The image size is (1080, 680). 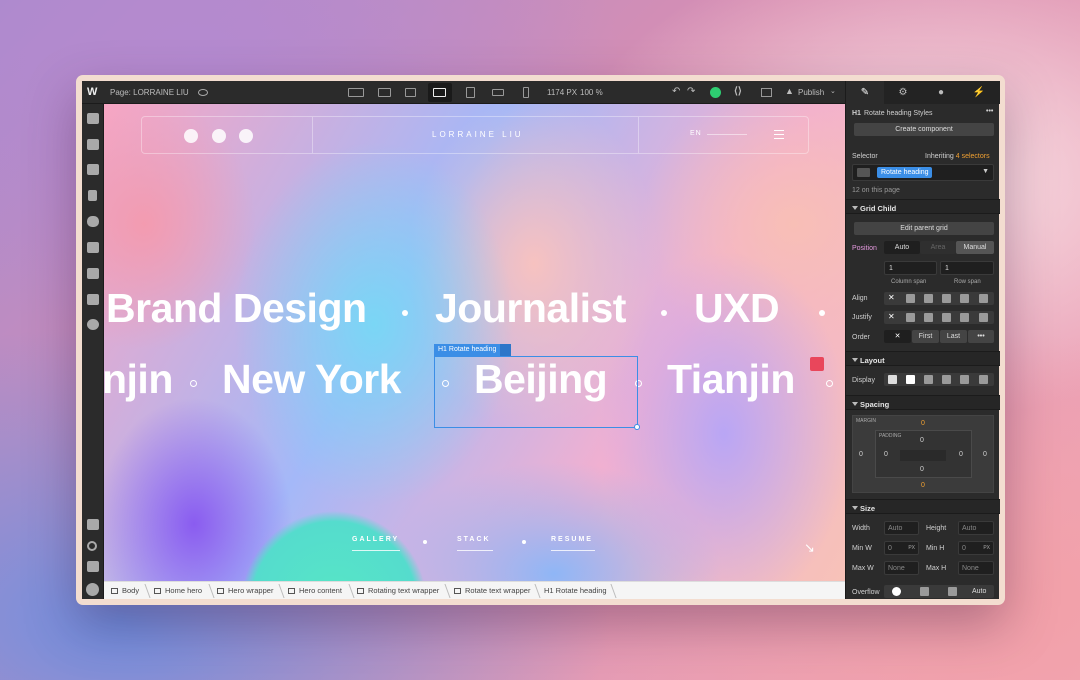 I want to click on linkedin-icon, so click(x=219, y=136).